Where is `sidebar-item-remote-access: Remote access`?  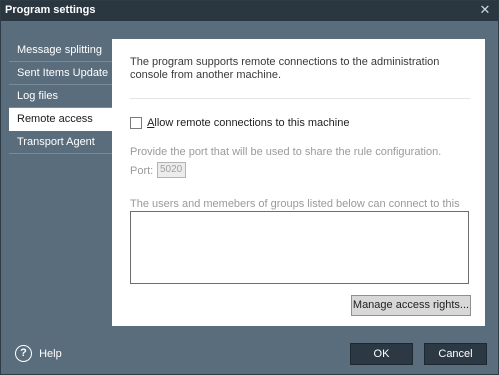
sidebar-item-remote-access: Remote access is located at coordinates (61, 119).